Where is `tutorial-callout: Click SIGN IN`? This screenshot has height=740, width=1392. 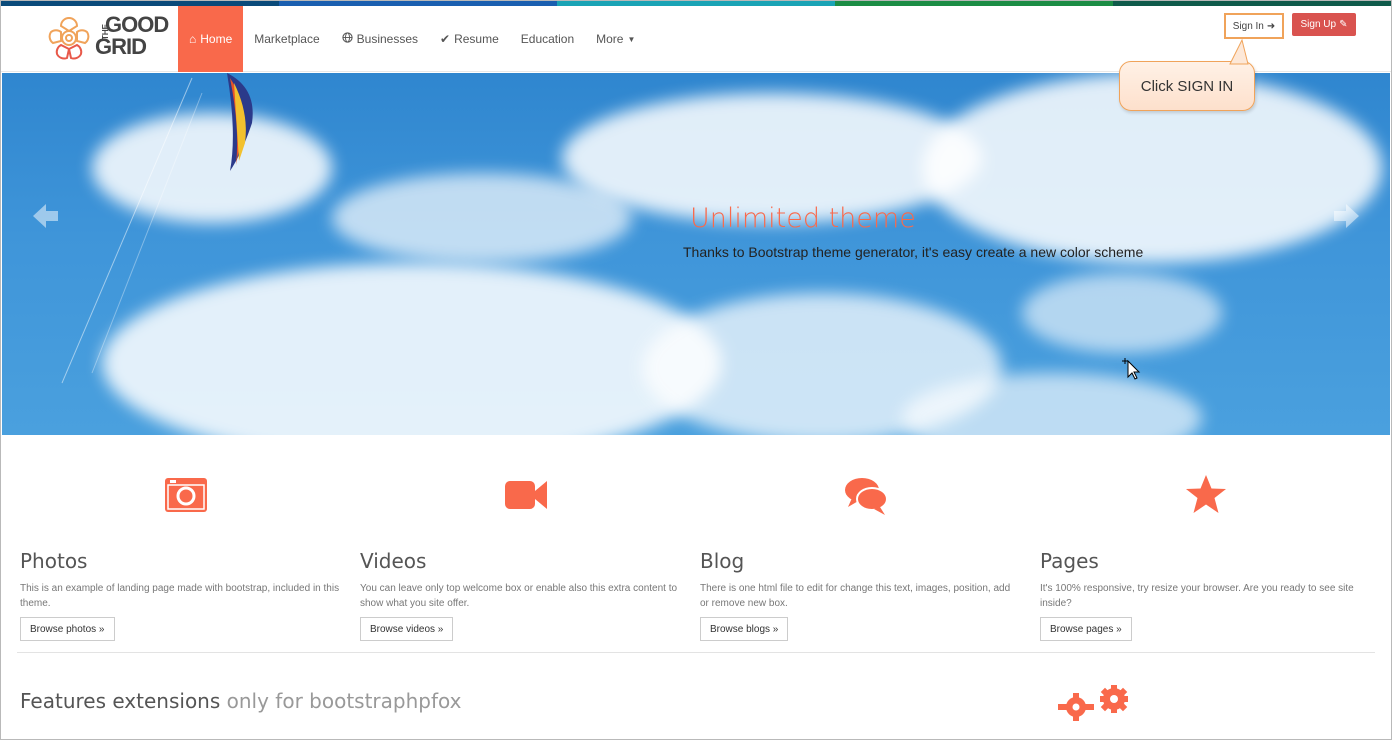
tutorial-callout: Click SIGN IN is located at coordinates (1187, 86).